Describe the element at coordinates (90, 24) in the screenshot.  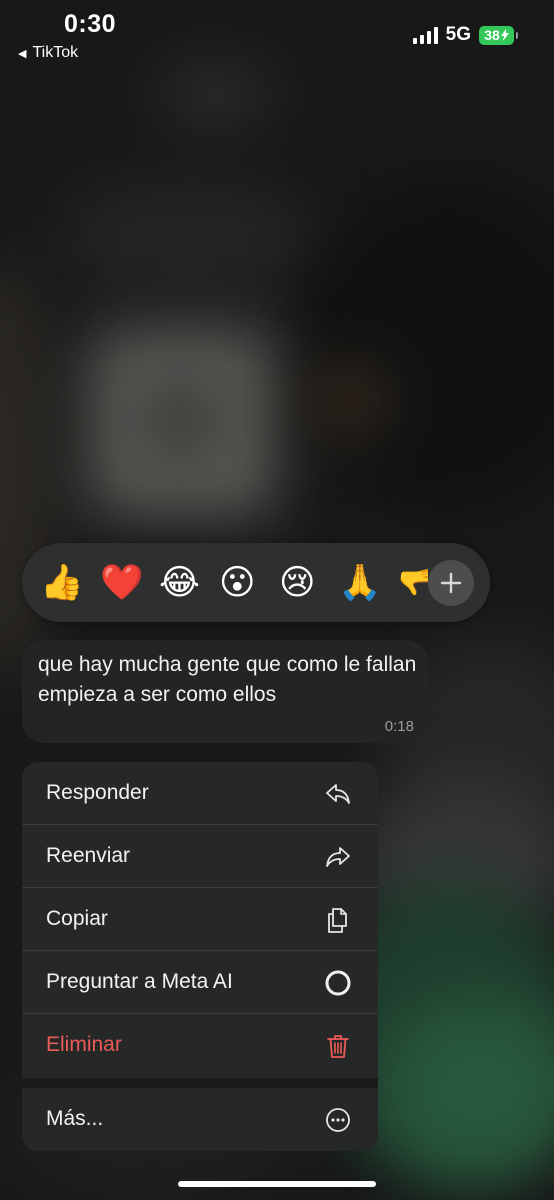
I see `status-time: 0:30` at that location.